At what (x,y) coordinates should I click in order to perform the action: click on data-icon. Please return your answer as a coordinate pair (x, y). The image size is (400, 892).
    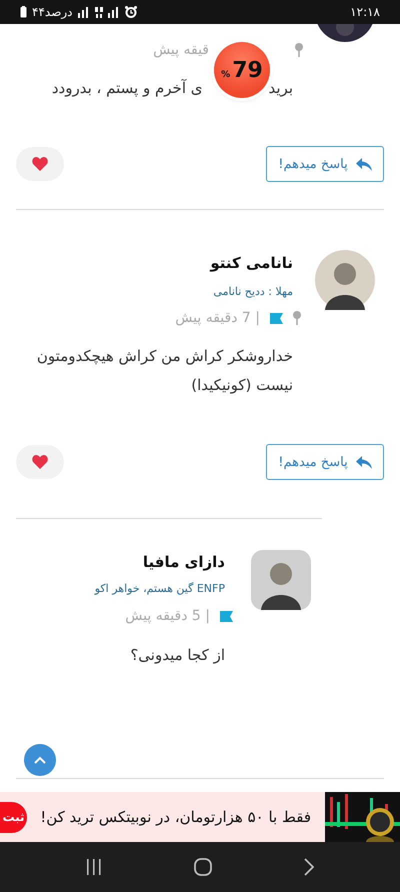
    Looking at the image, I should click on (98, 12).